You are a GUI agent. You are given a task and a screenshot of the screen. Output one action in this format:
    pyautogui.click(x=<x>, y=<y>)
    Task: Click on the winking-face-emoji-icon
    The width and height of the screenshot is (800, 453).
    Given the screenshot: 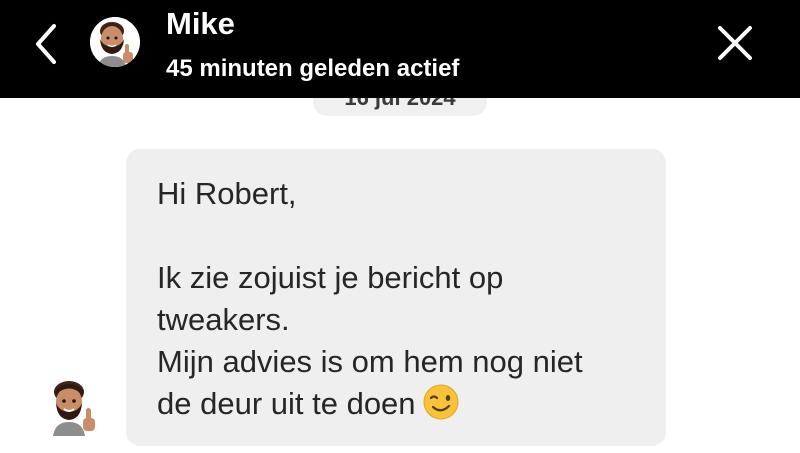 What is the action you would take?
    pyautogui.click(x=441, y=402)
    